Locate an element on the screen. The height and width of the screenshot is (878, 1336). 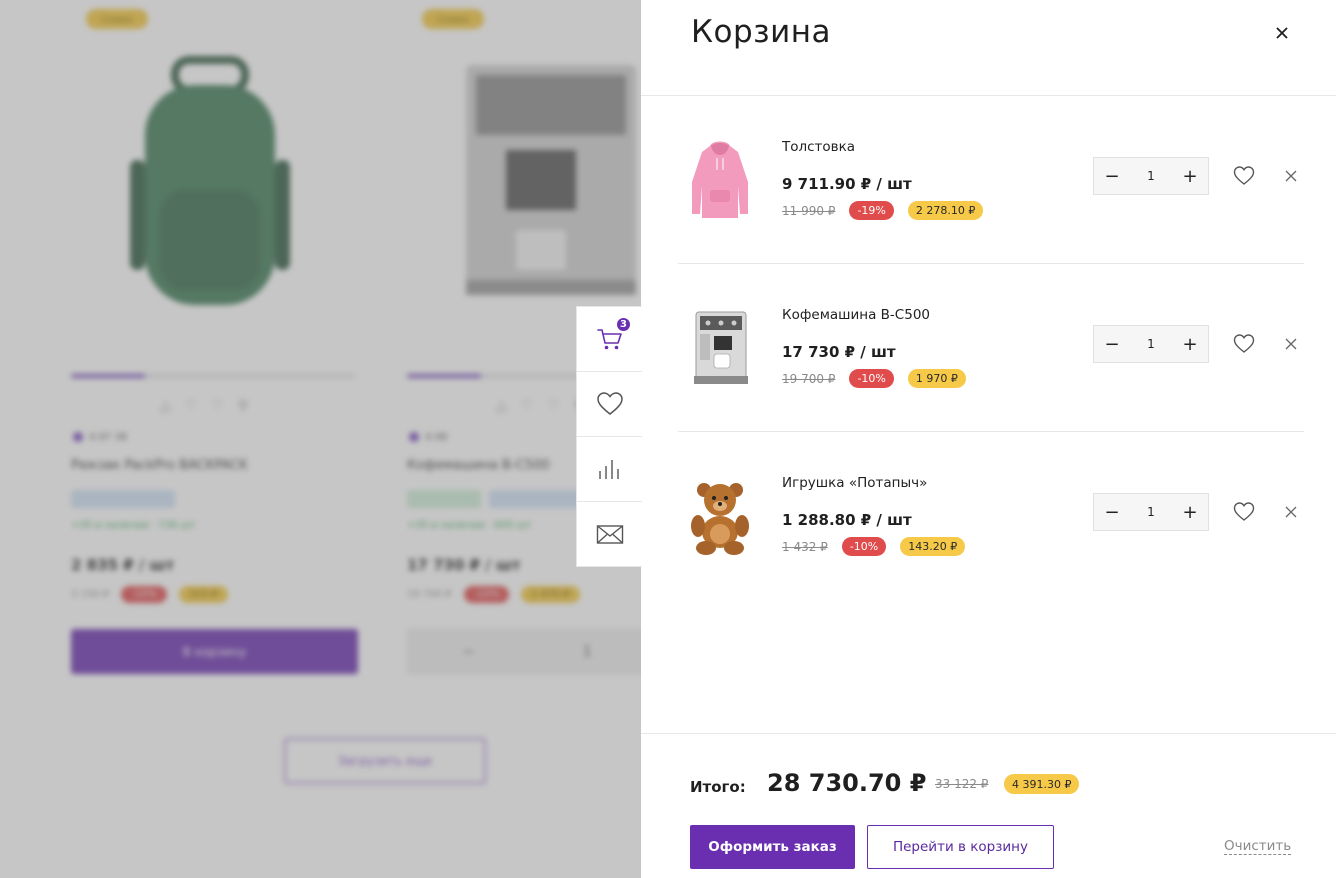
total-old-price: 33 122 ₽ is located at coordinates (962, 784).